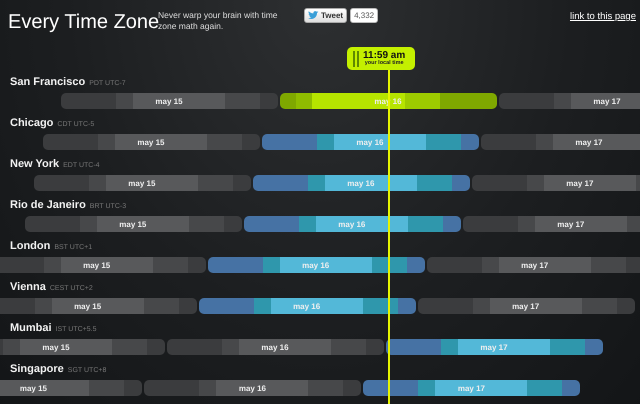 The width and height of the screenshot is (640, 404). Describe the element at coordinates (364, 15) in the screenshot. I see `tweet-count: 4,332` at that location.